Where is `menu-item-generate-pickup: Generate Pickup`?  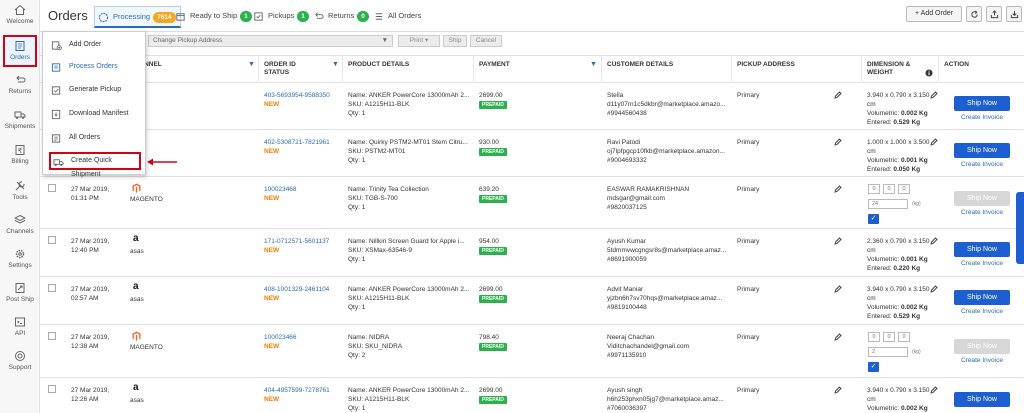
menu-item-generate-pickup: Generate Pickup is located at coordinates (95, 90).